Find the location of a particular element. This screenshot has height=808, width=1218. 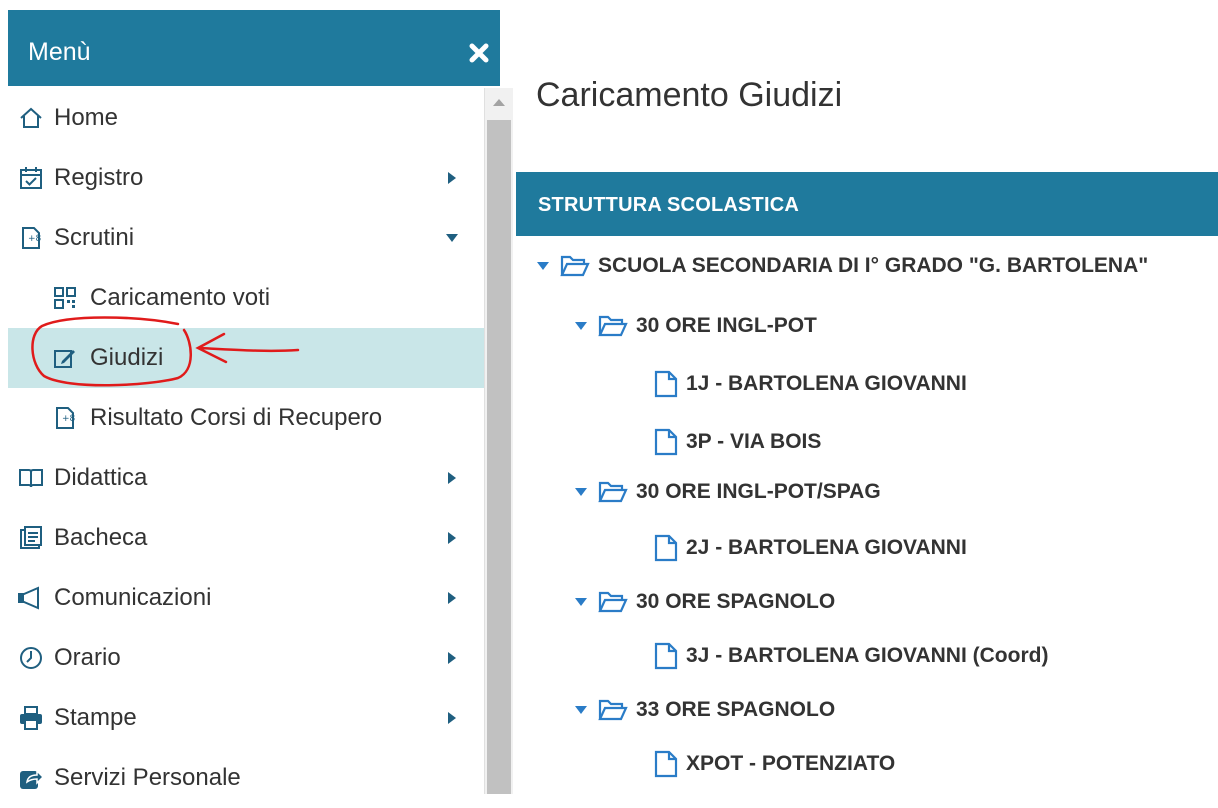

menu-item-caricamento-voti: Caricamento voti is located at coordinates (246, 298).